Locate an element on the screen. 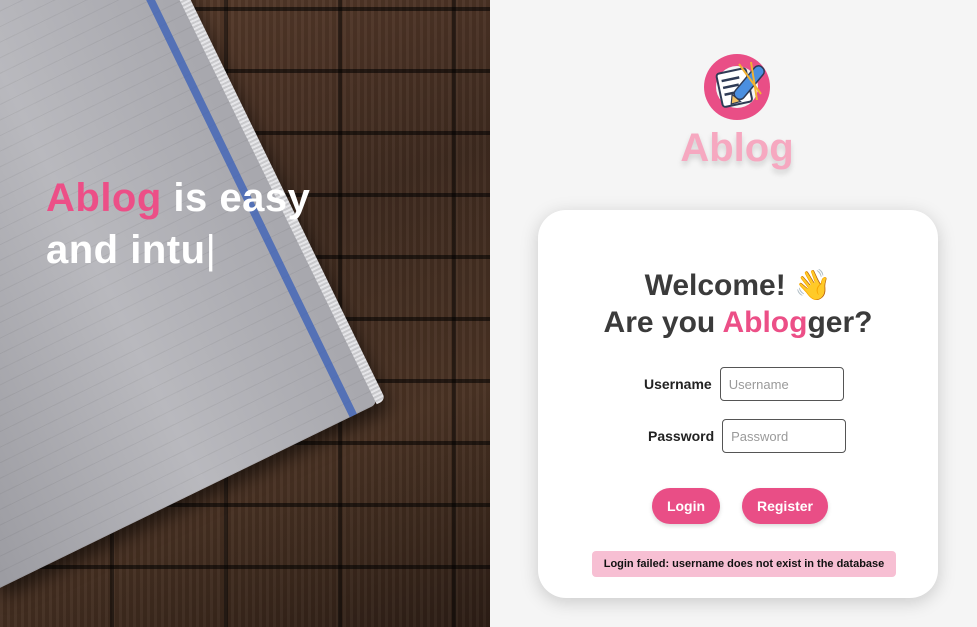 The width and height of the screenshot is (977, 627). brand-name: Ablog is located at coordinates (737, 148).